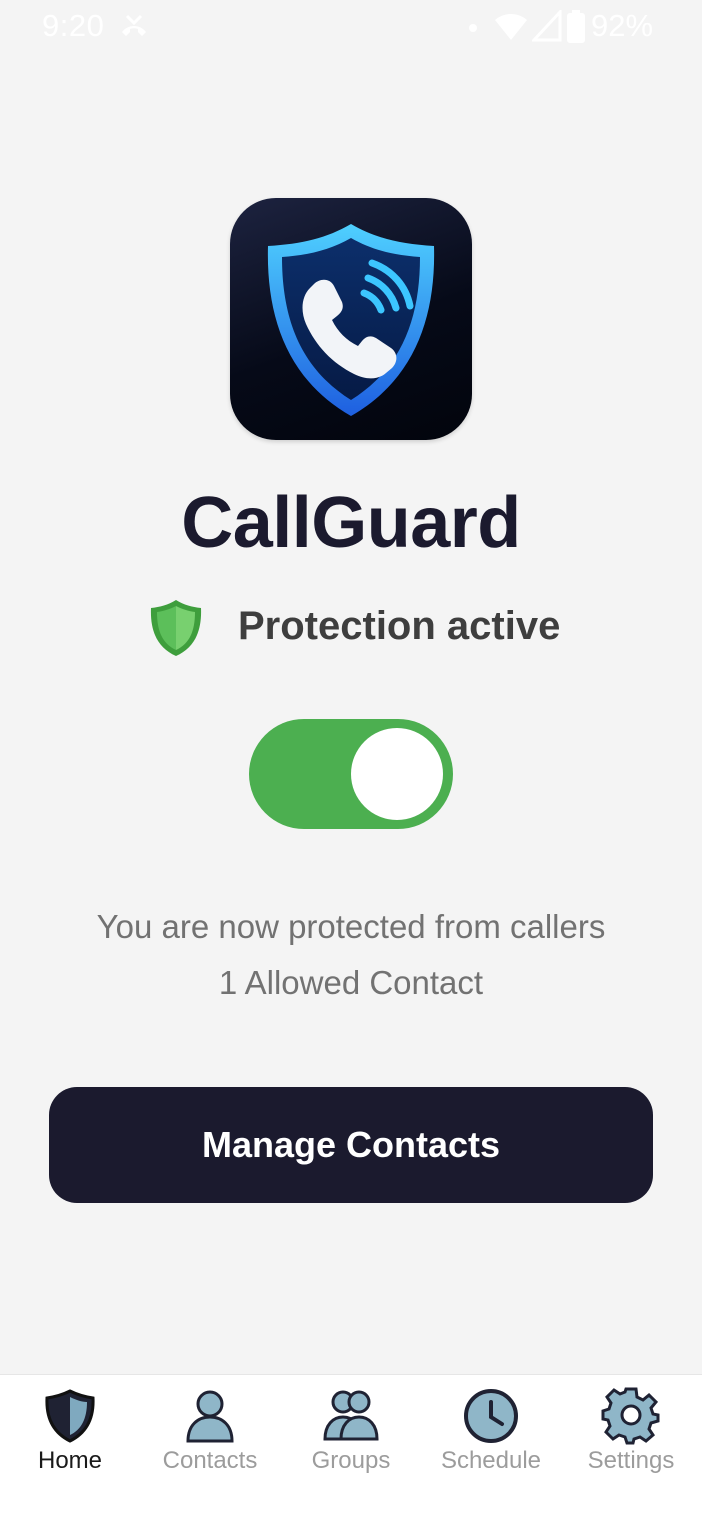  I want to click on app-logo, so click(351, 319).